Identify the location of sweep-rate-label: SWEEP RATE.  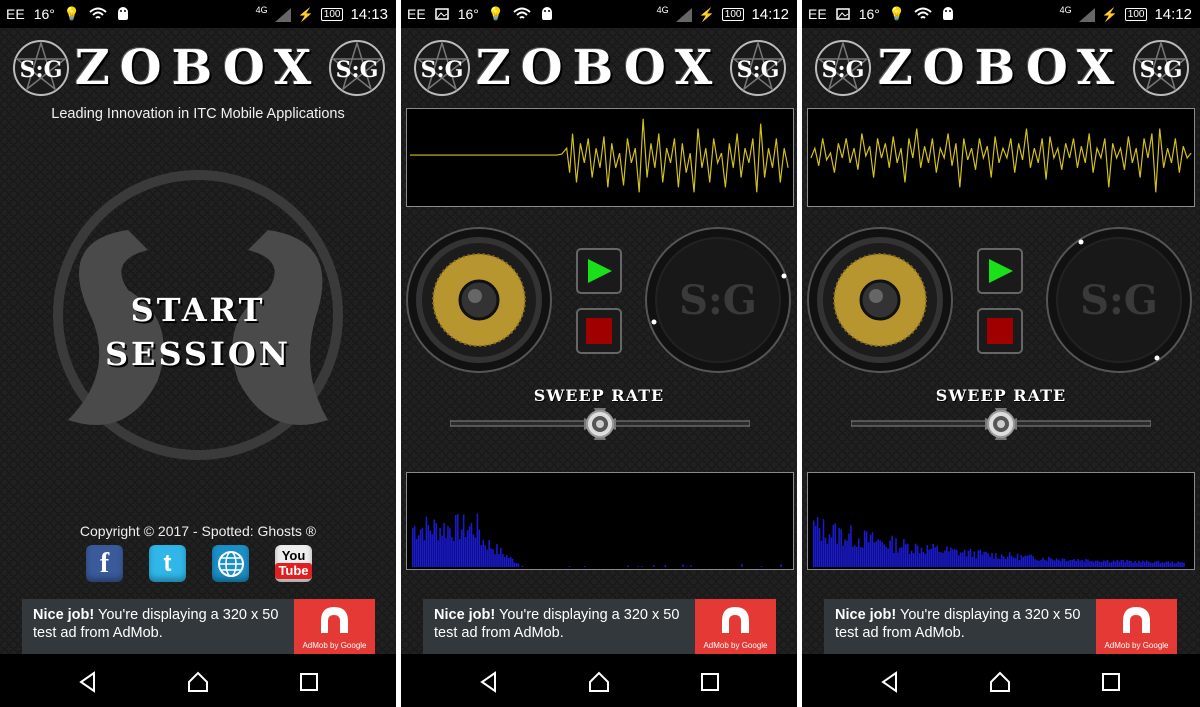
(599, 395).